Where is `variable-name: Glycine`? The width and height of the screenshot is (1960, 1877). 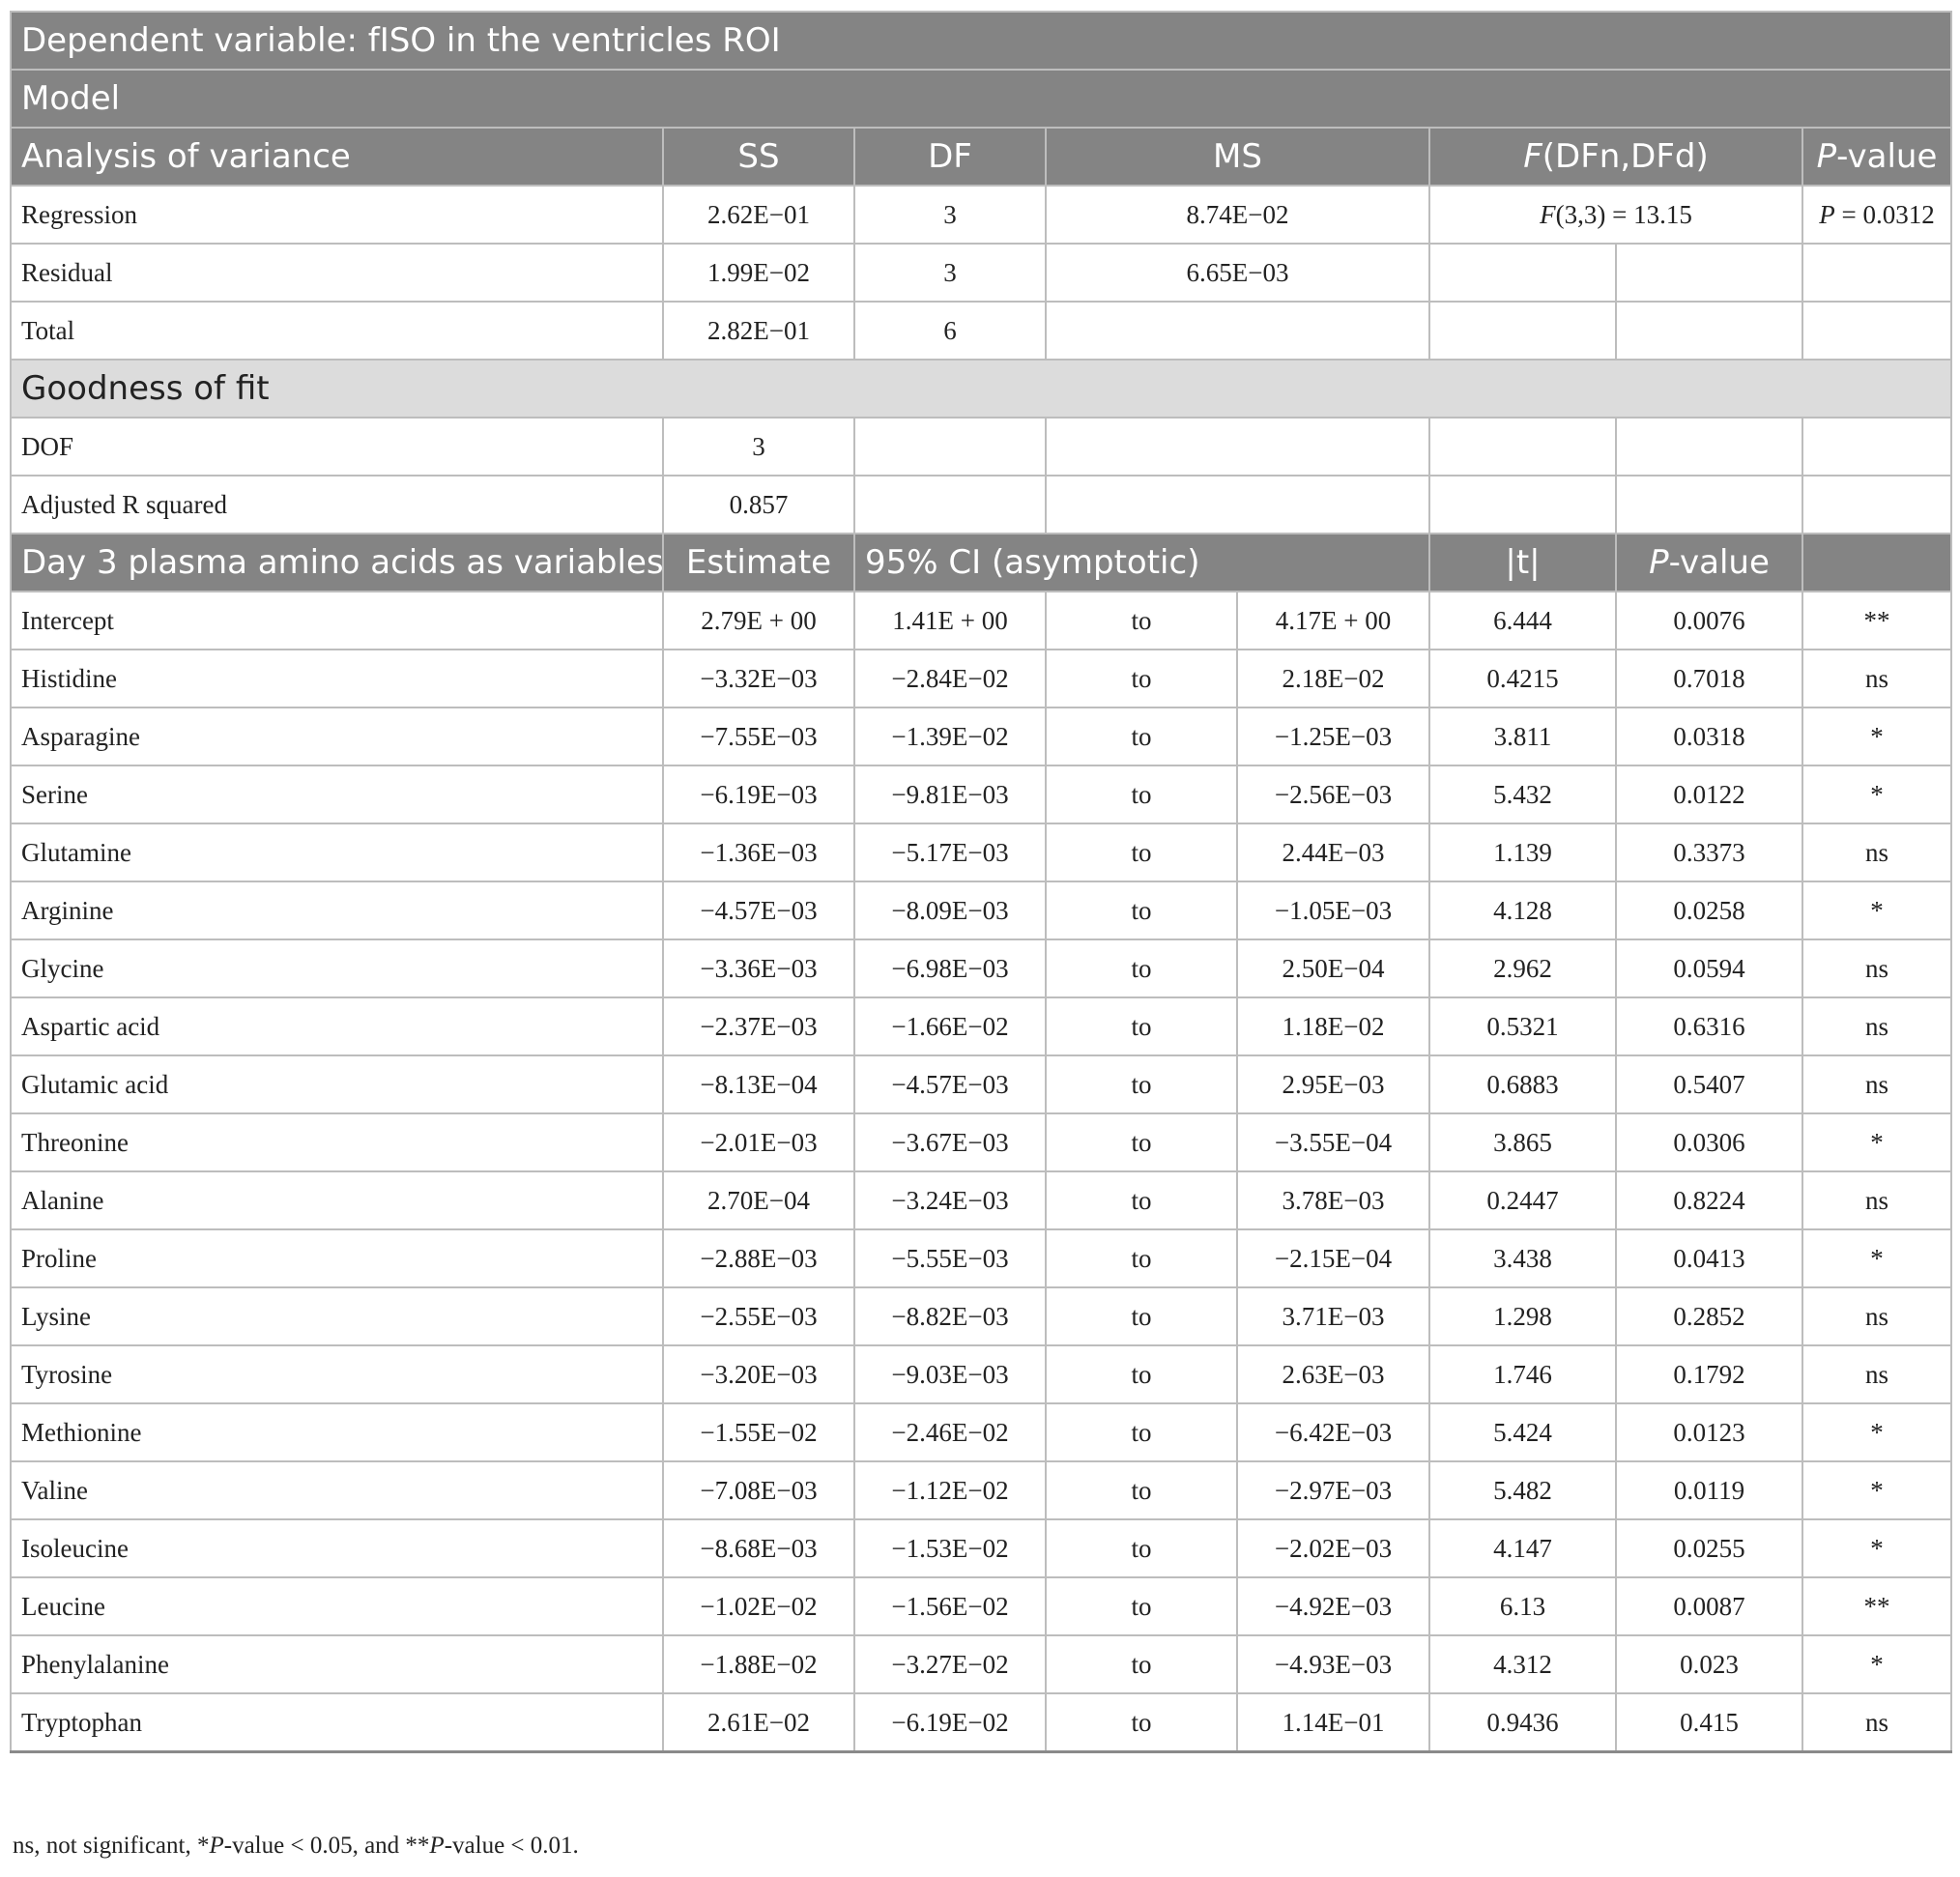 variable-name: Glycine is located at coordinates (337, 968).